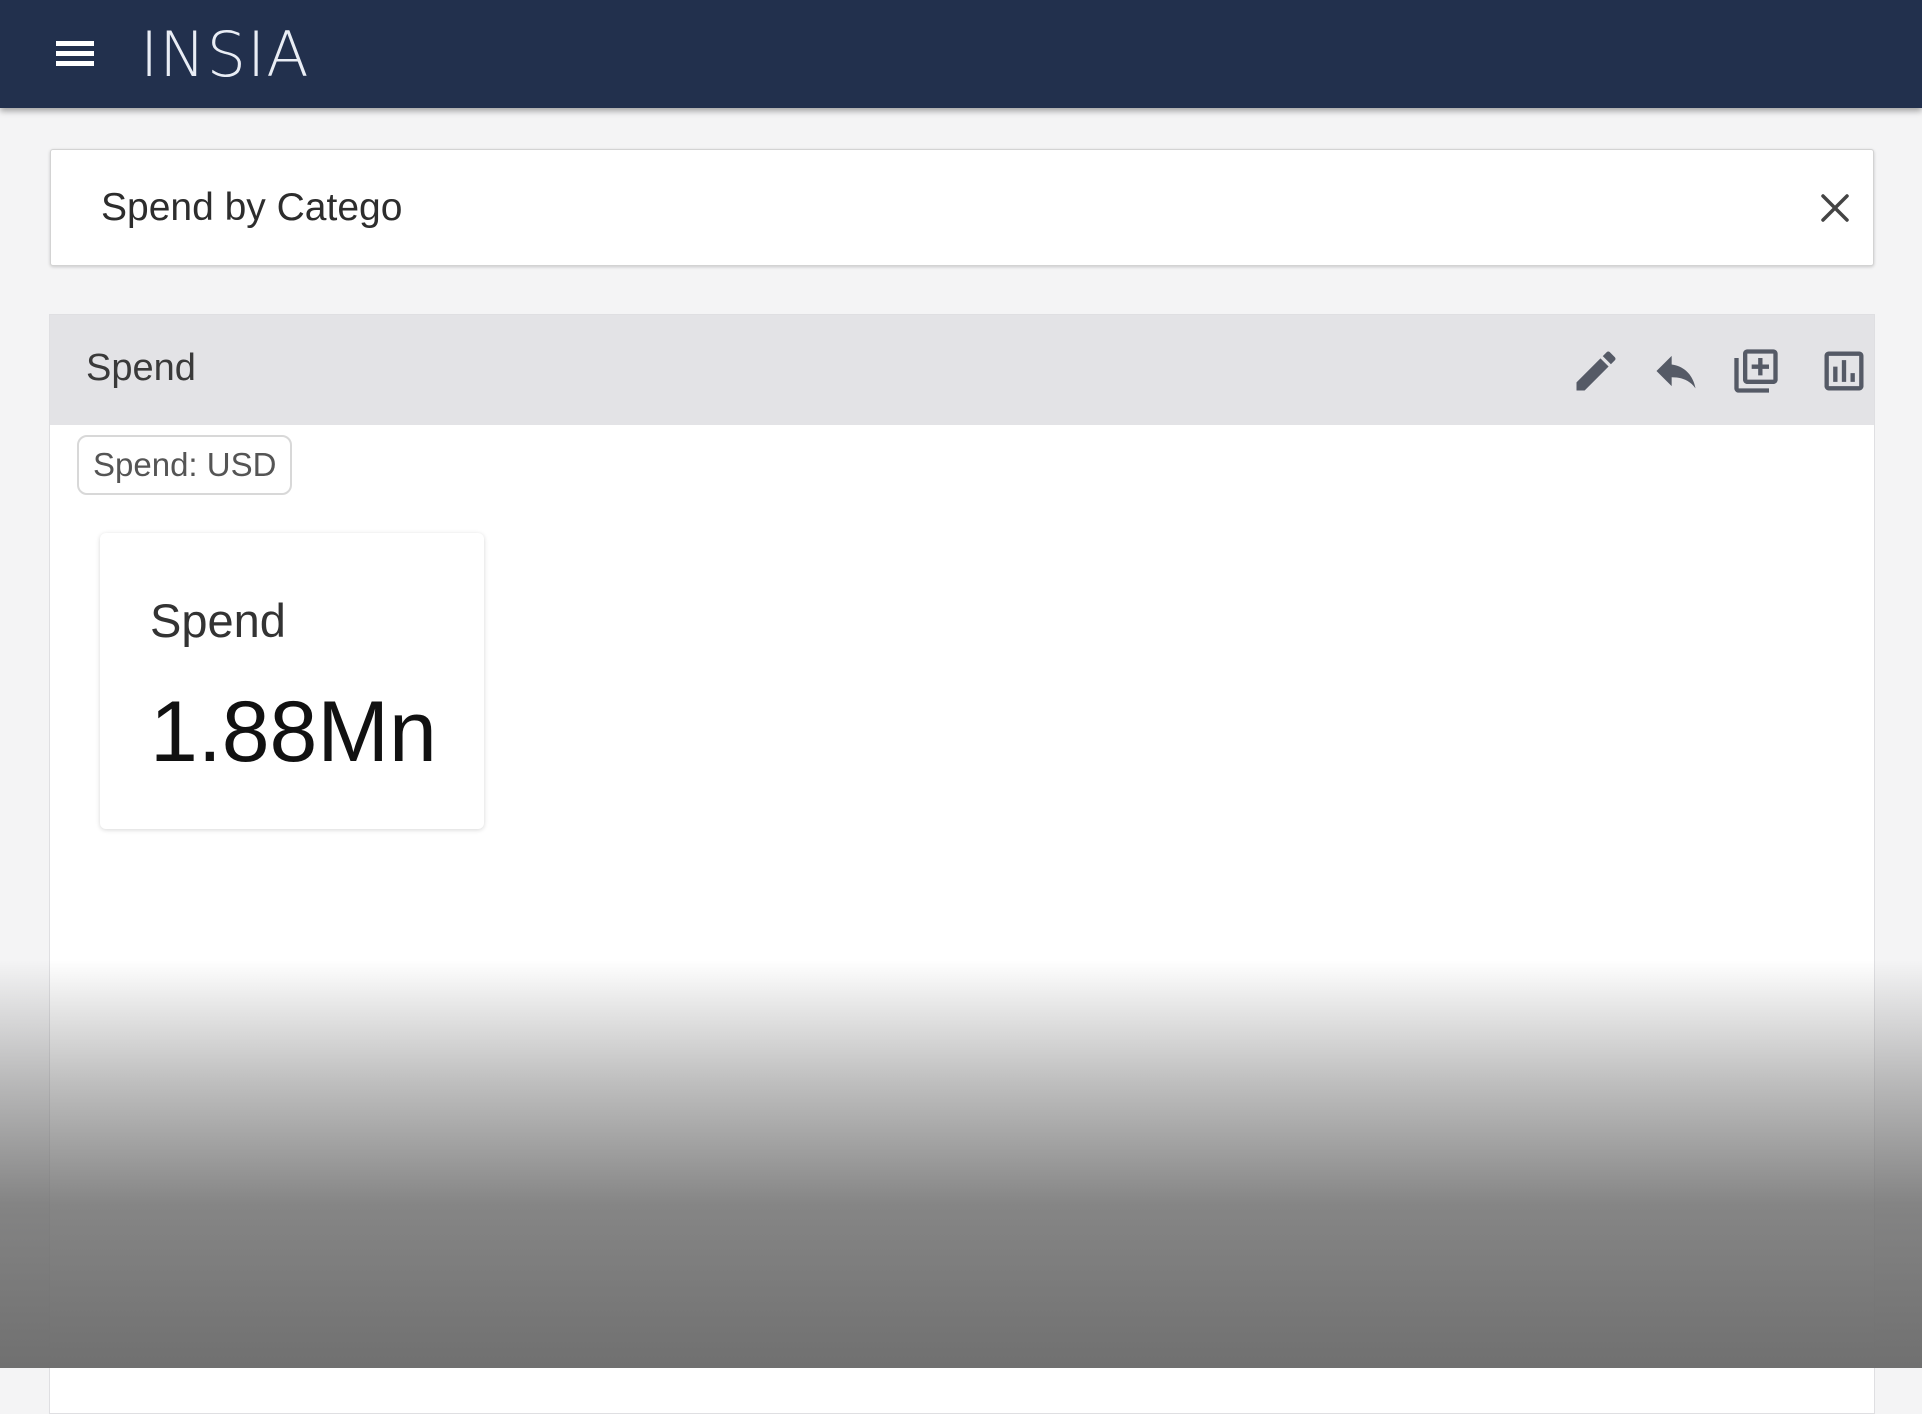 The width and height of the screenshot is (1922, 1414). Describe the element at coordinates (901, 208) in the screenshot. I see `search-input` at that location.